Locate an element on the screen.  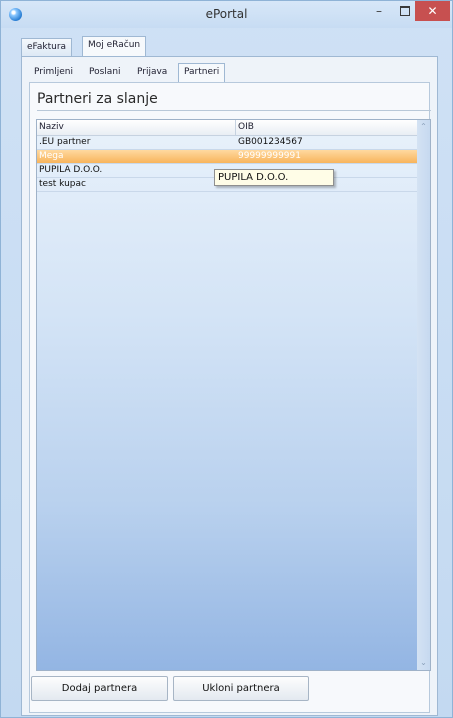
cell-naziv: .EU partner is located at coordinates (65, 142).